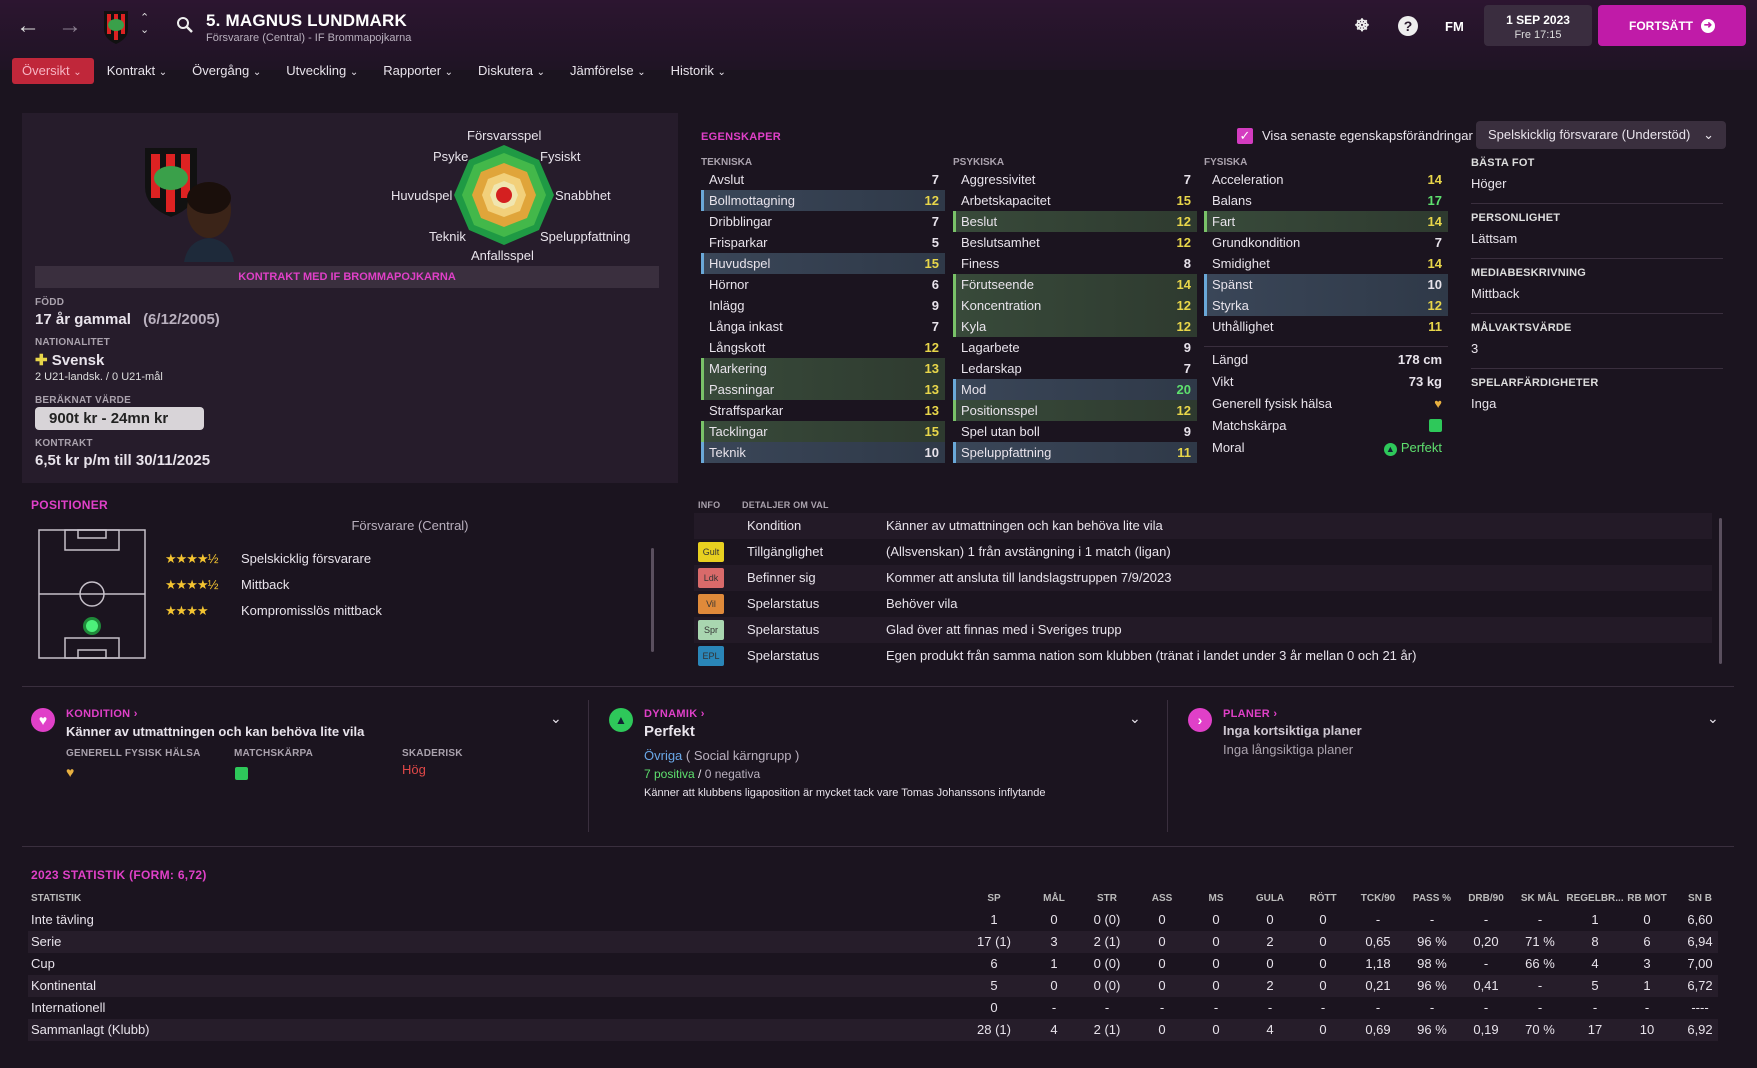 This screenshot has height=1068, width=1757. I want to click on stats-column-header: TCK/90, so click(1378, 898).